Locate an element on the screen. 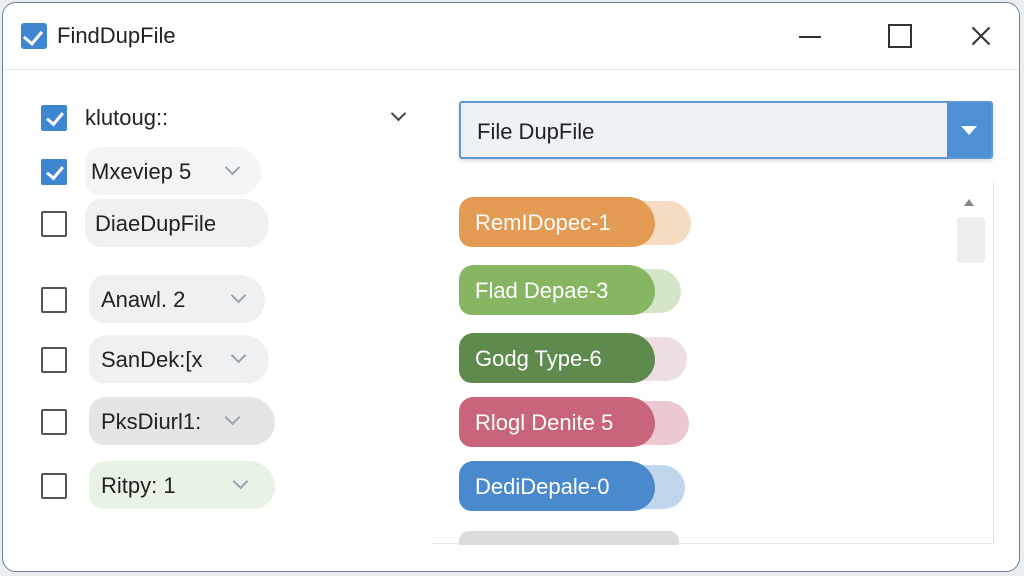 Image resolution: width=1024 pixels, height=576 pixels. result-tag-4: DediDepale-0 is located at coordinates (557, 486).